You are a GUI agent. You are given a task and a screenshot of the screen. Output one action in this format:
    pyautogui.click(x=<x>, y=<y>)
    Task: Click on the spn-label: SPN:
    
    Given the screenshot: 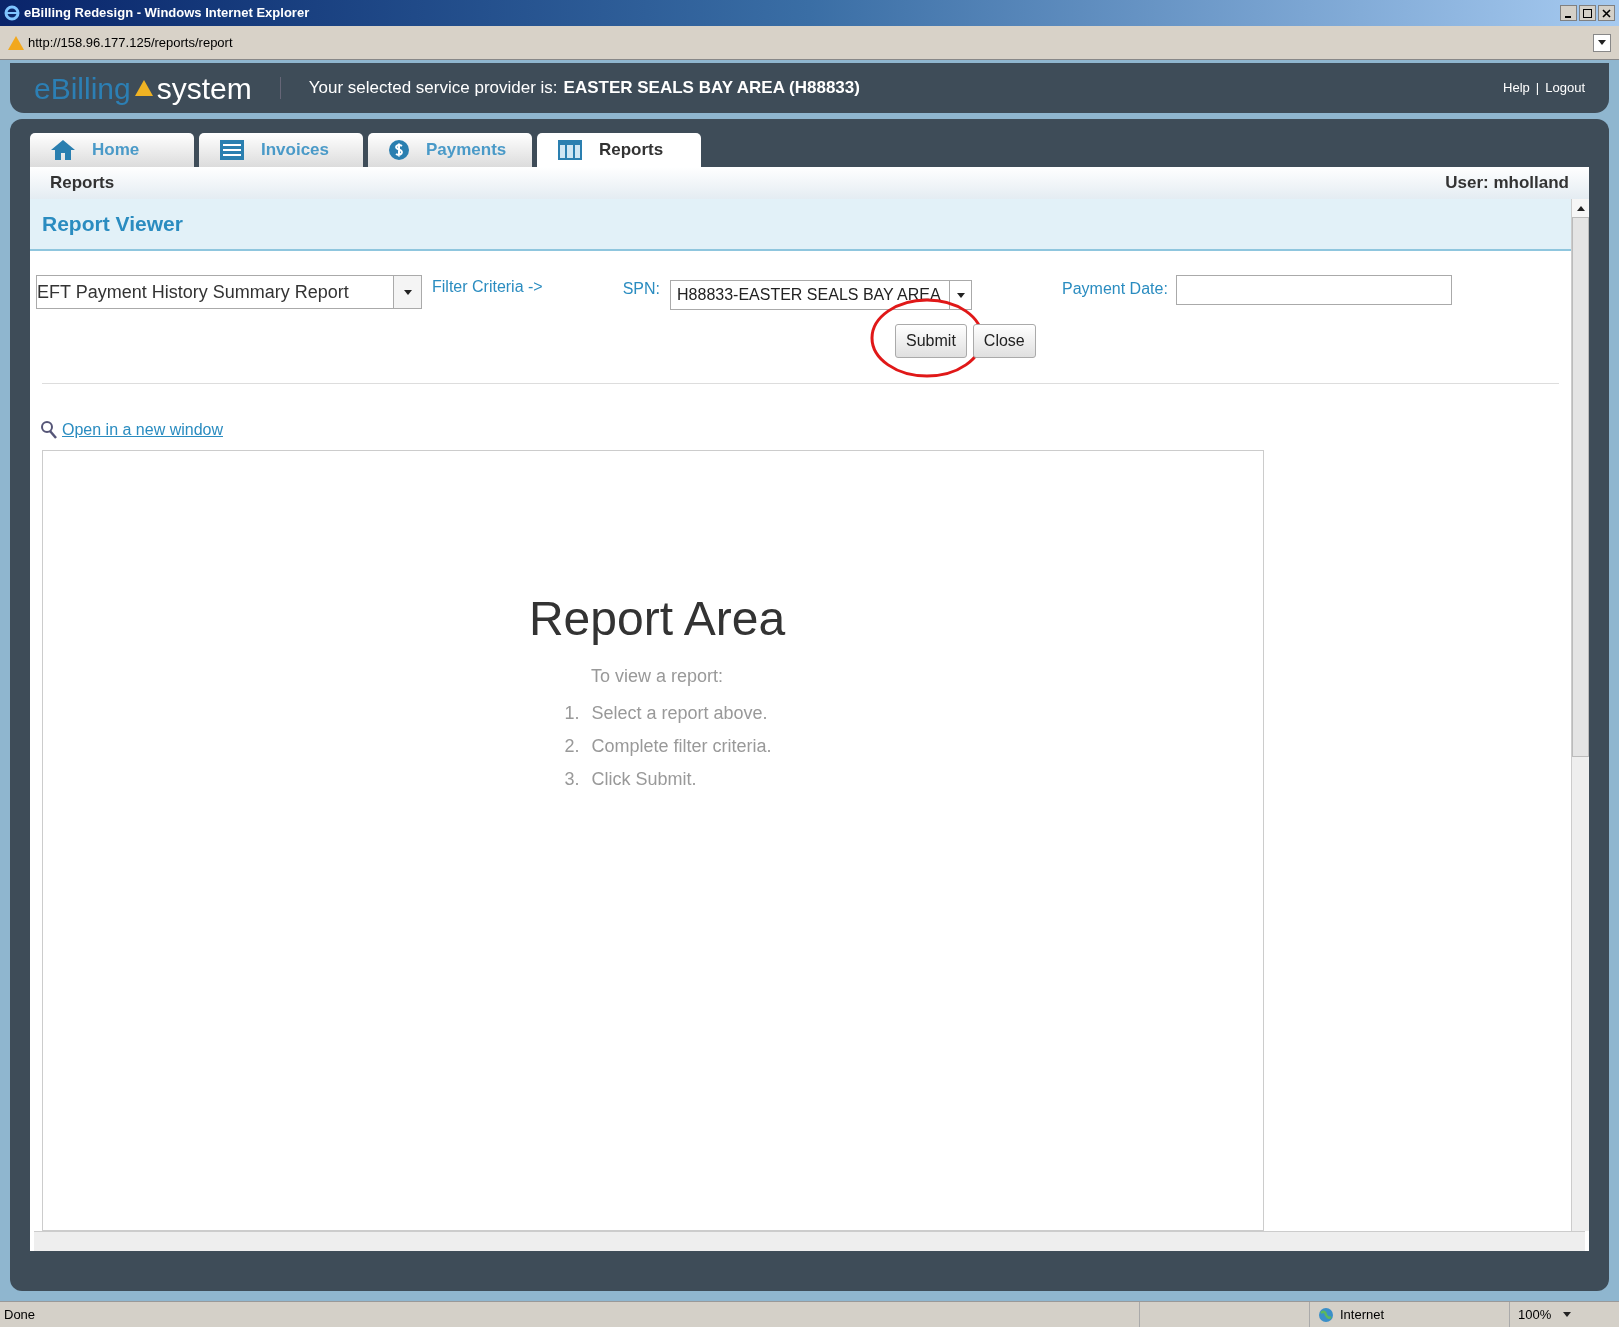 What is the action you would take?
    pyautogui.click(x=641, y=289)
    